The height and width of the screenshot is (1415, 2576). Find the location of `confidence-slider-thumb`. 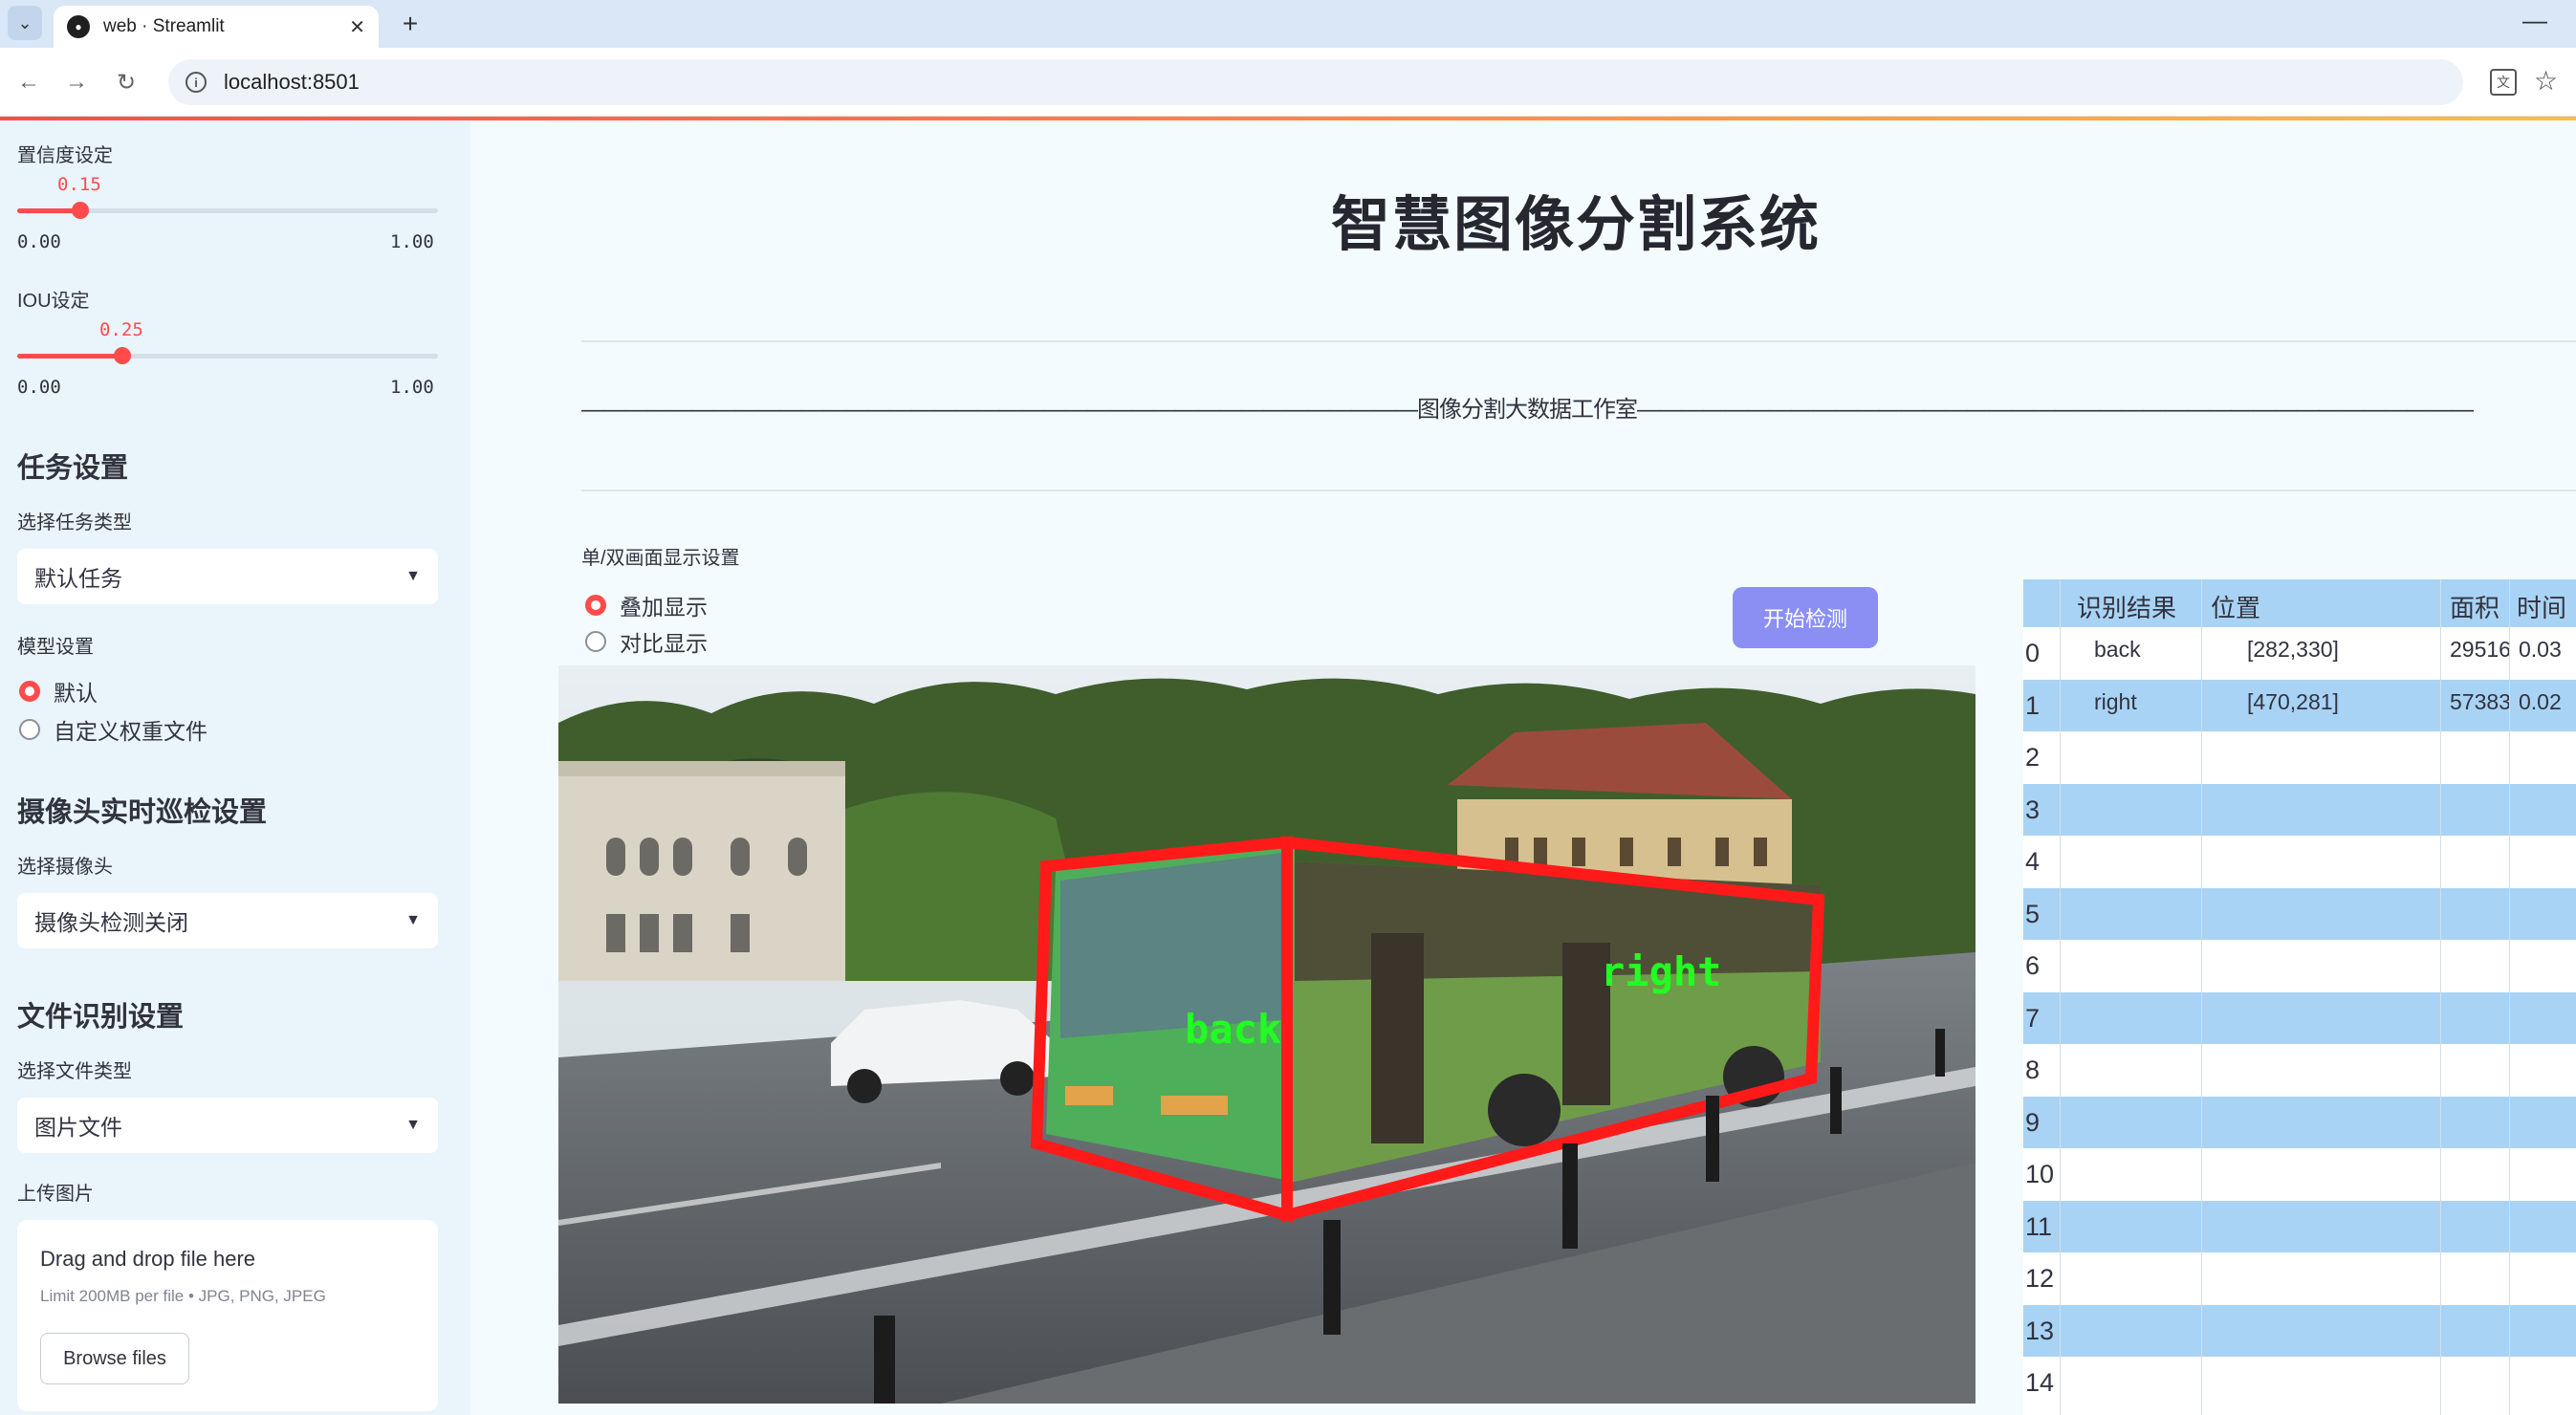

confidence-slider-thumb is located at coordinates (80, 211).